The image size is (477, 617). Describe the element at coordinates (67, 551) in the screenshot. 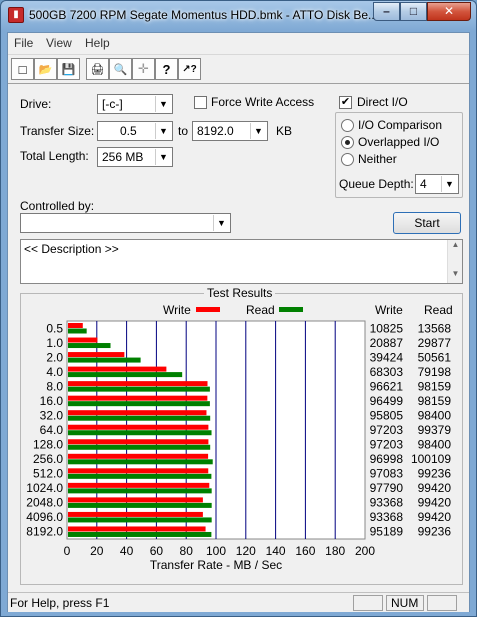

I see `x-tick-label: 0` at that location.